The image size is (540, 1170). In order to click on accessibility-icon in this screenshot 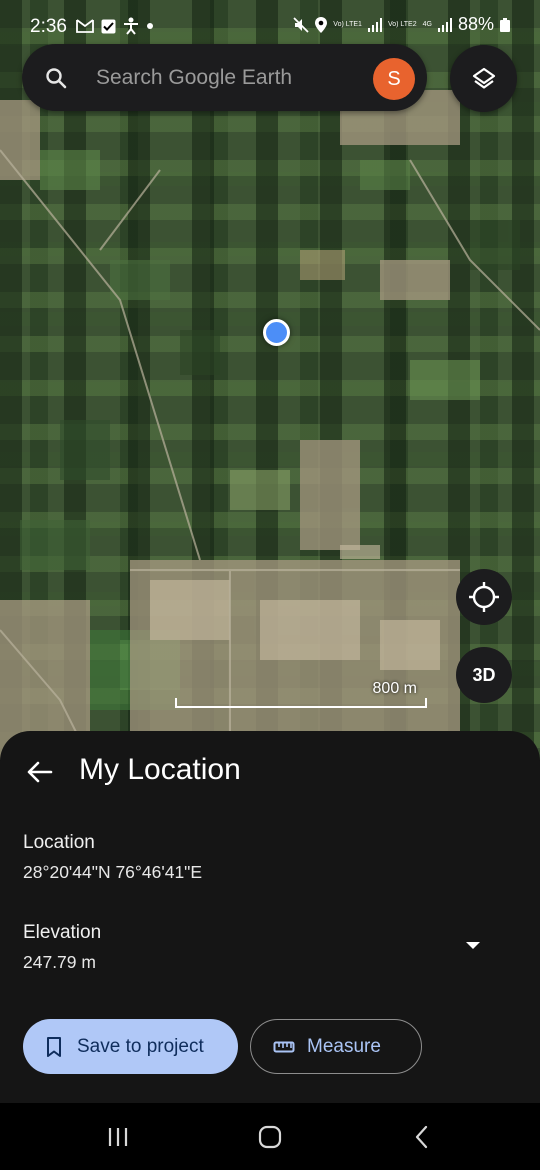, I will do `click(131, 26)`.